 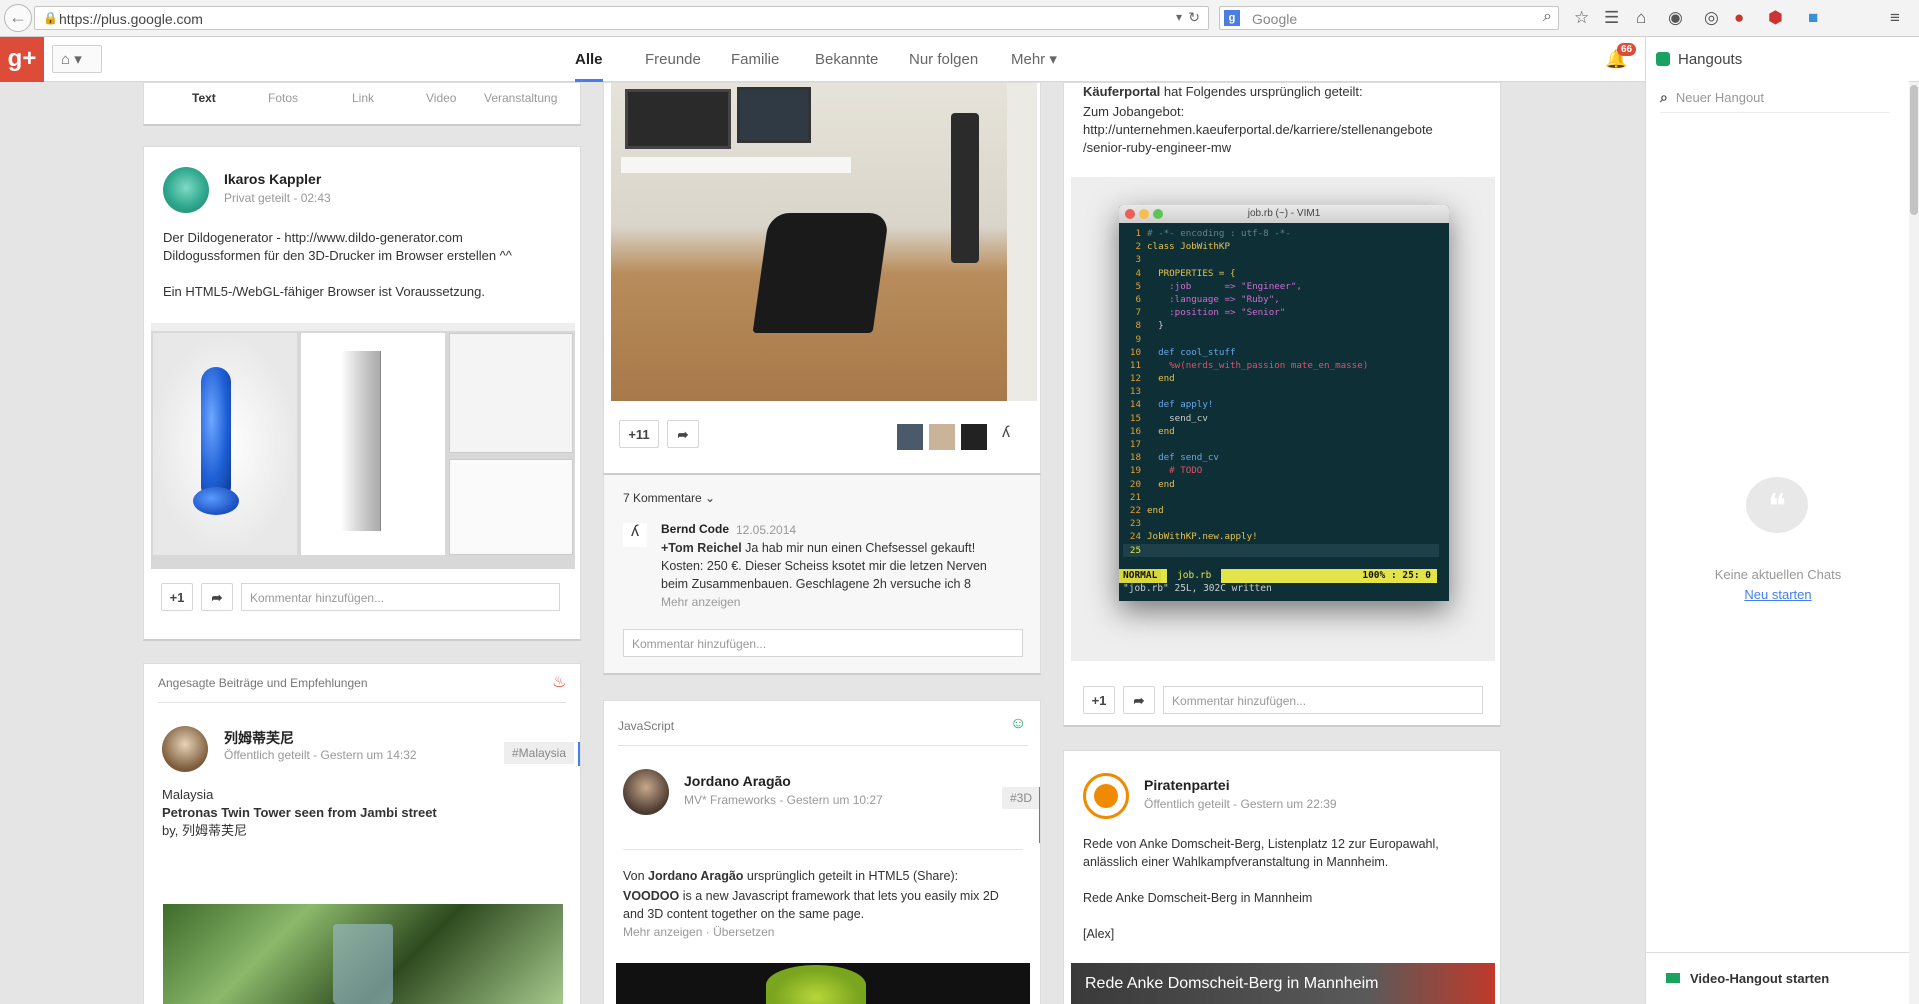 I want to click on search-icon: ⌕, so click(x=1664, y=97).